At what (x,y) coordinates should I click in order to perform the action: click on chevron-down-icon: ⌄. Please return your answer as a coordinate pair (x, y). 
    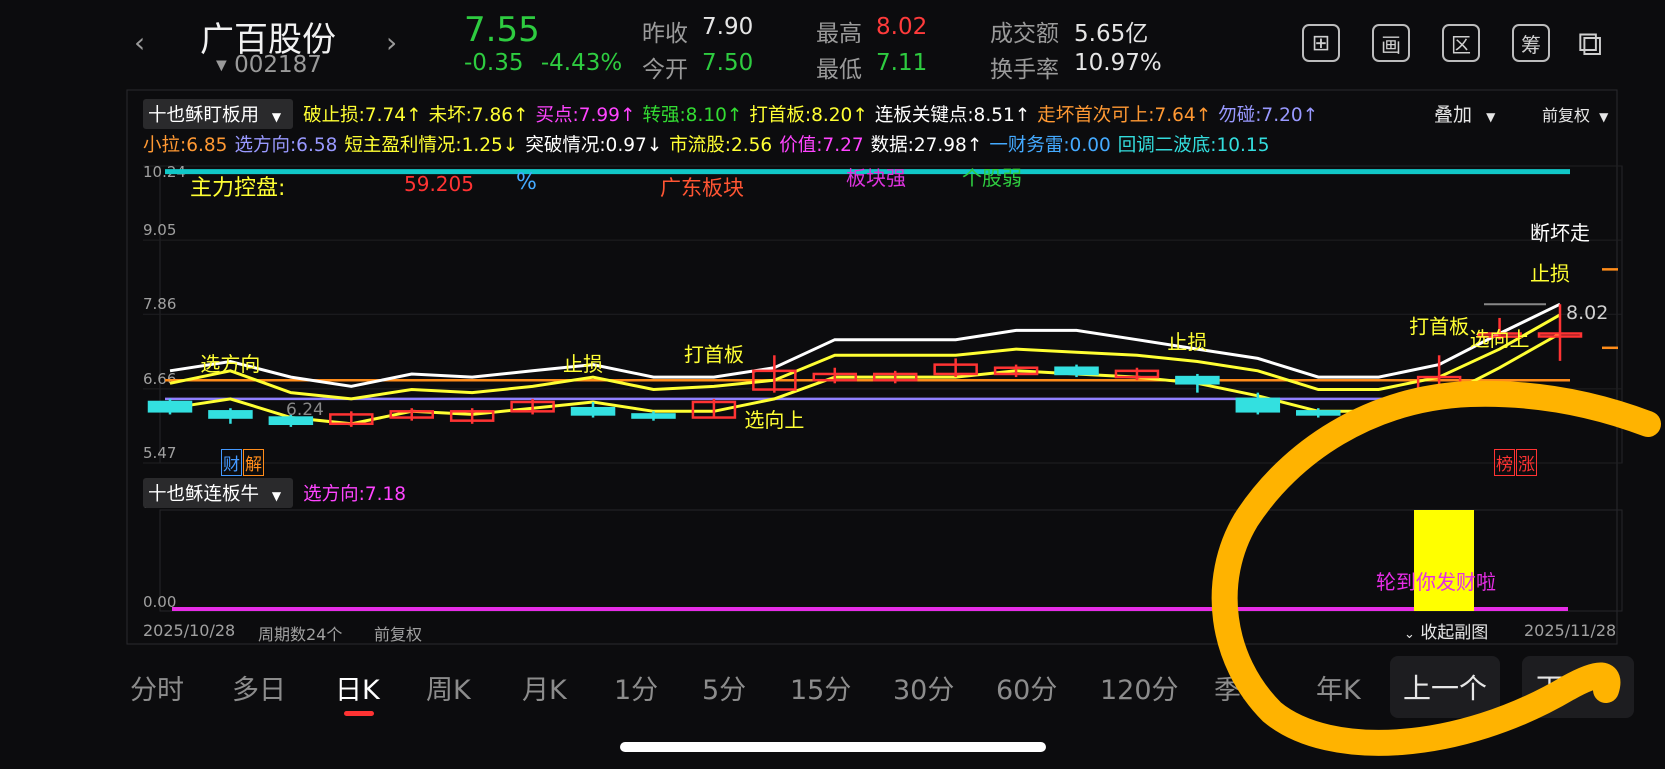
    Looking at the image, I should click on (1409, 634).